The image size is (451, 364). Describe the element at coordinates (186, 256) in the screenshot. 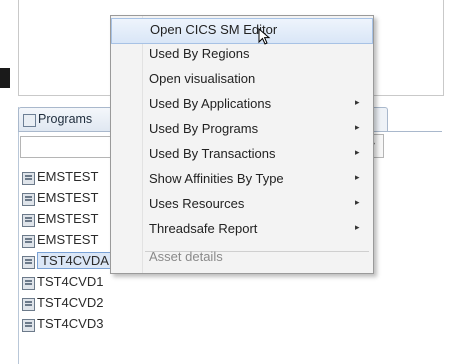

I see `menu-item-label: Asset details` at that location.